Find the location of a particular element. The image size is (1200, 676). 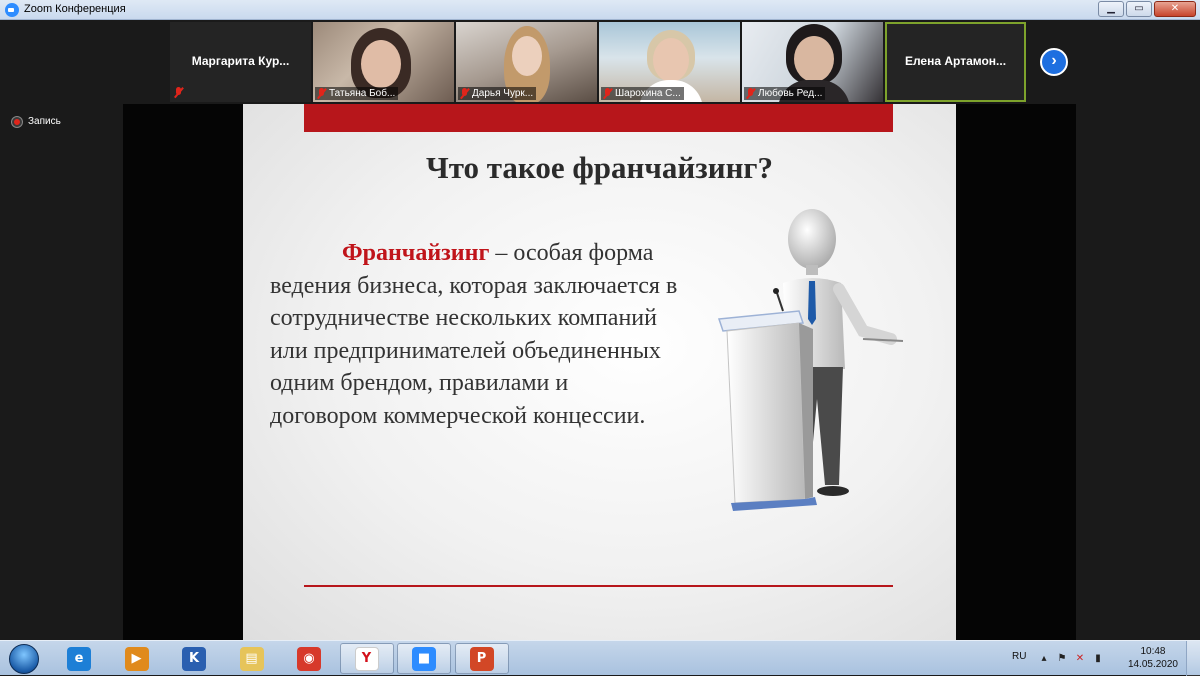

system-tray: RU ▴ ⚑ ✕ ▮ 10:48 14.05.2020 is located at coordinates (1100, 658).